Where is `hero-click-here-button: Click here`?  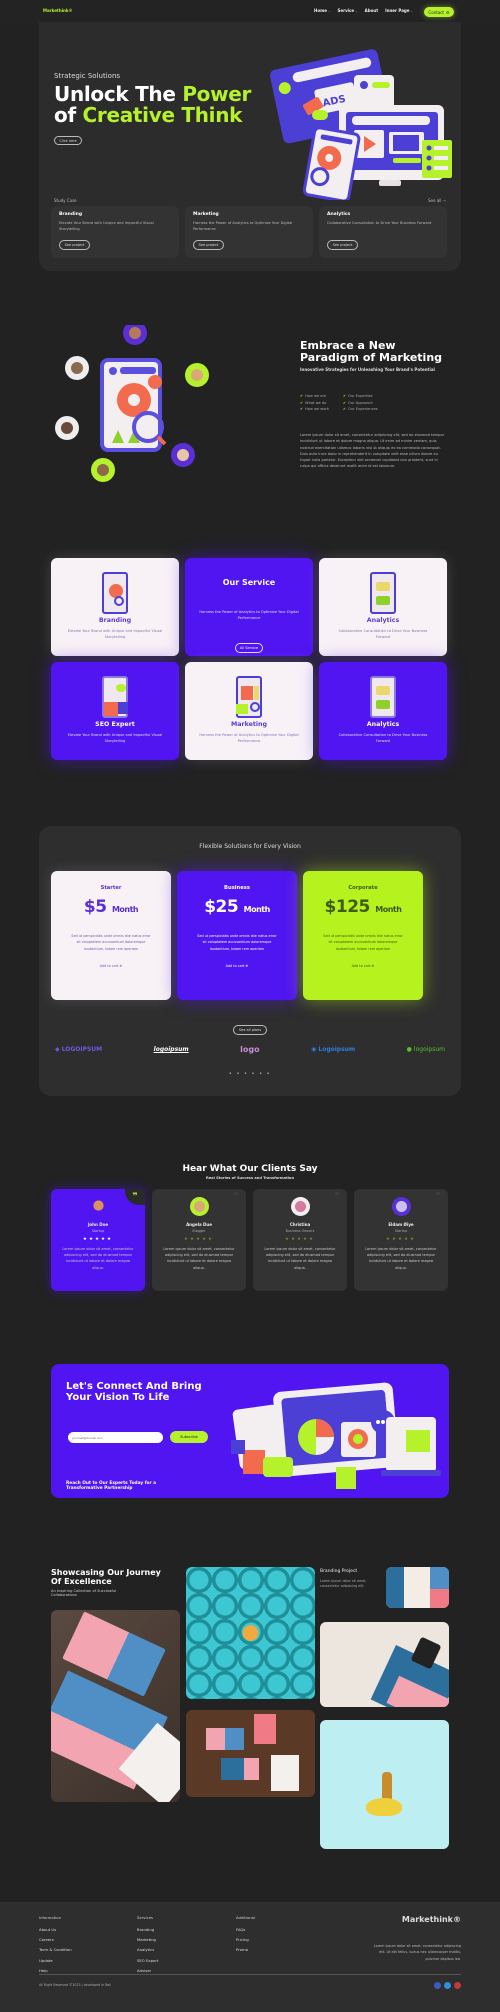
hero-click-here-button: Click here is located at coordinates (68, 140).